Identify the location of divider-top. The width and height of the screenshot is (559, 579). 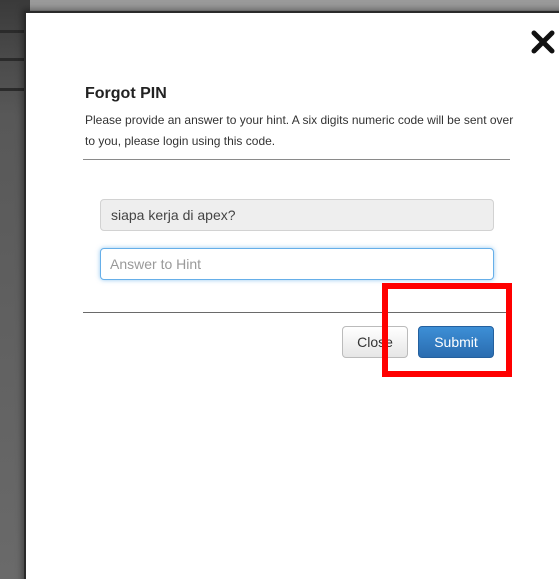
(296, 159).